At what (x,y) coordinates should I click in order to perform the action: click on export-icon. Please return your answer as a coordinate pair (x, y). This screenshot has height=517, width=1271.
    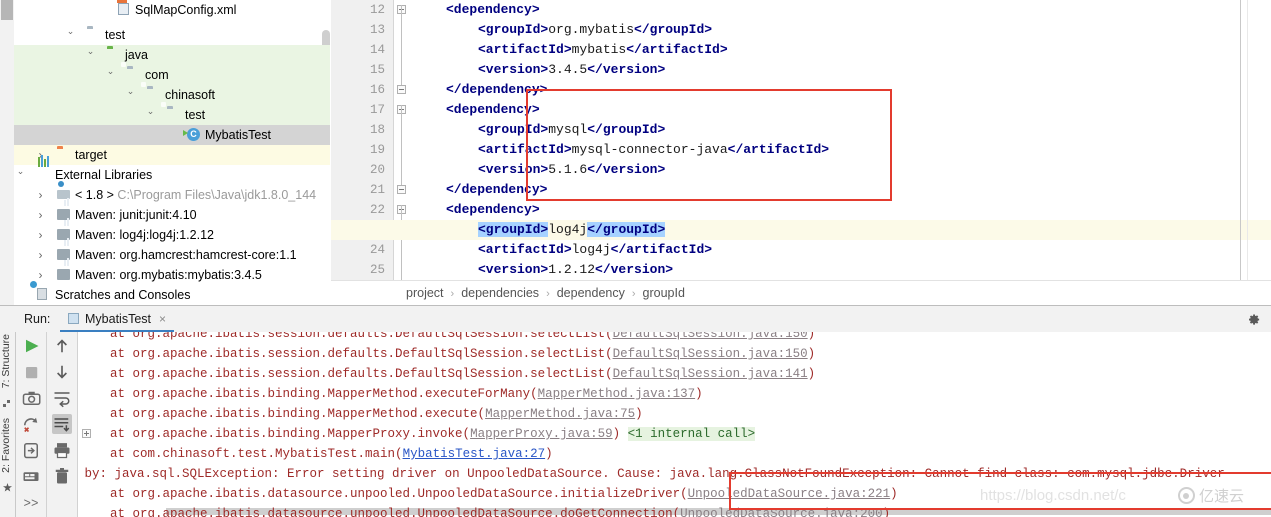
    Looking at the image, I should click on (31, 450).